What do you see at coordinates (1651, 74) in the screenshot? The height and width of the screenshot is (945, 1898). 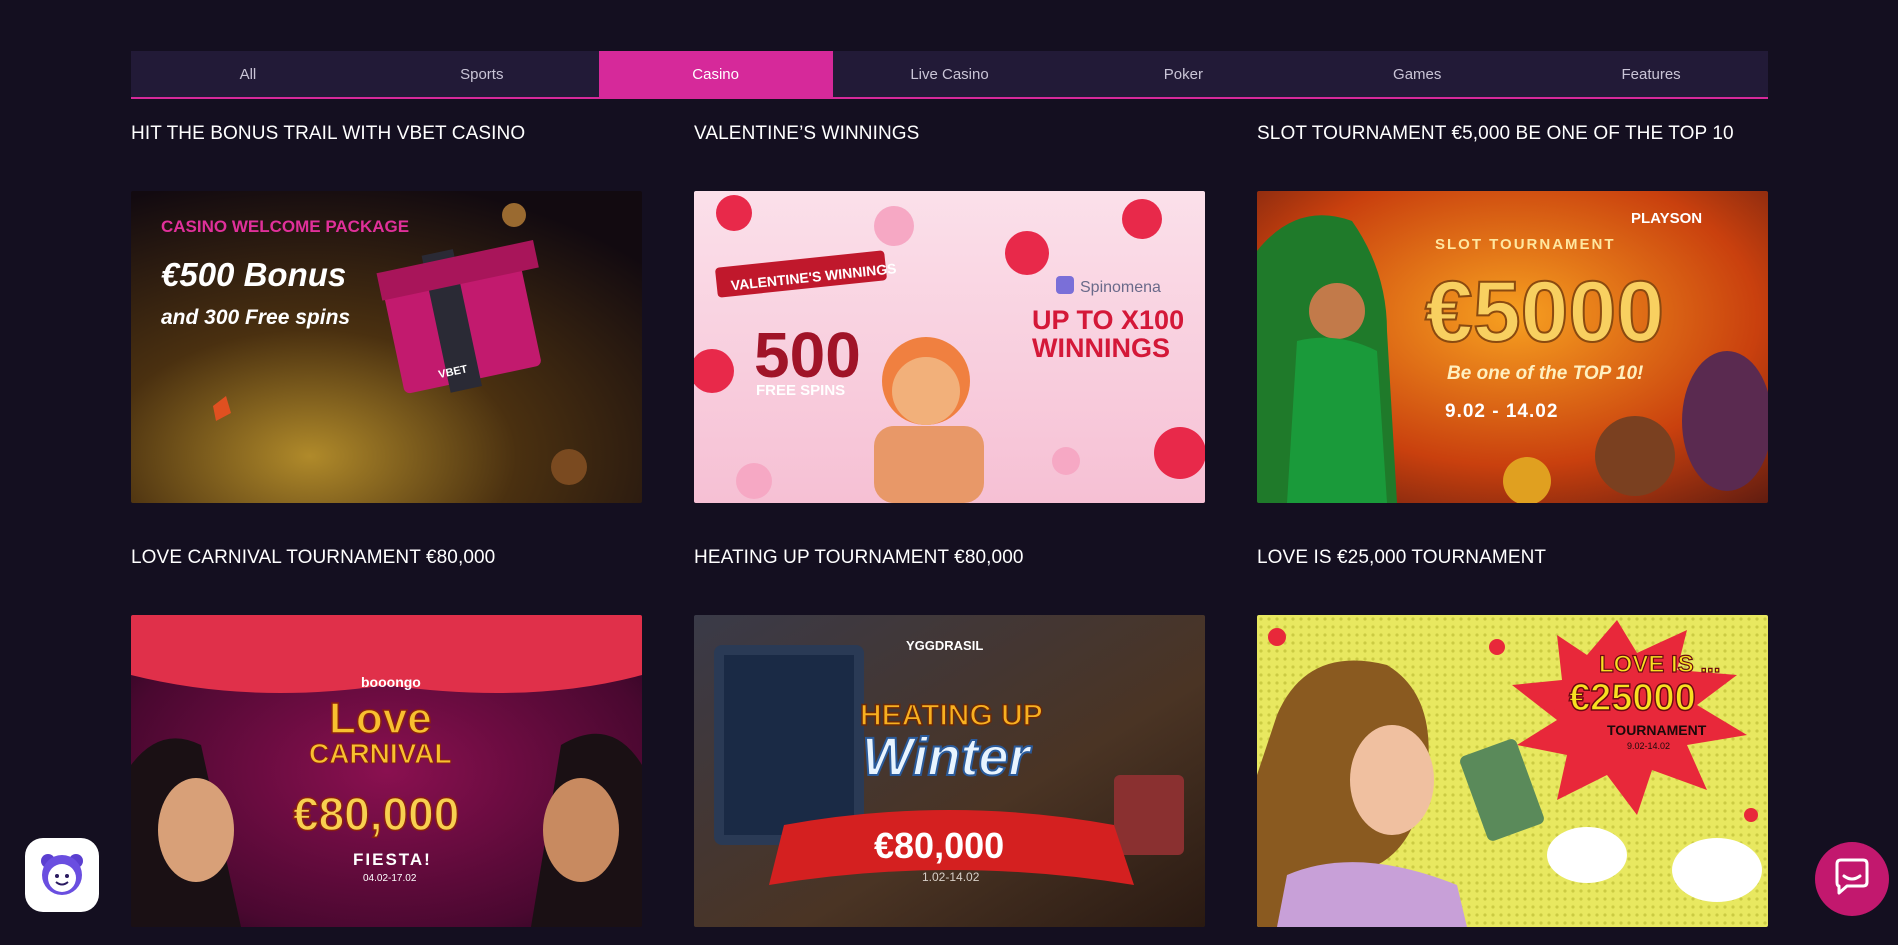 I see `tab-features: Features` at bounding box center [1651, 74].